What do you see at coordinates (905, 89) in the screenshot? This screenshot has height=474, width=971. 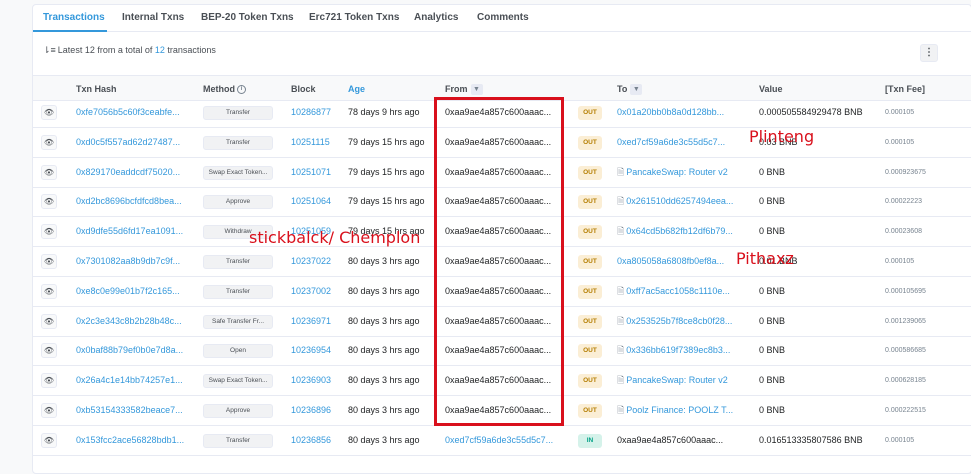 I see `col-txn-fee: [Txn Fee]` at bounding box center [905, 89].